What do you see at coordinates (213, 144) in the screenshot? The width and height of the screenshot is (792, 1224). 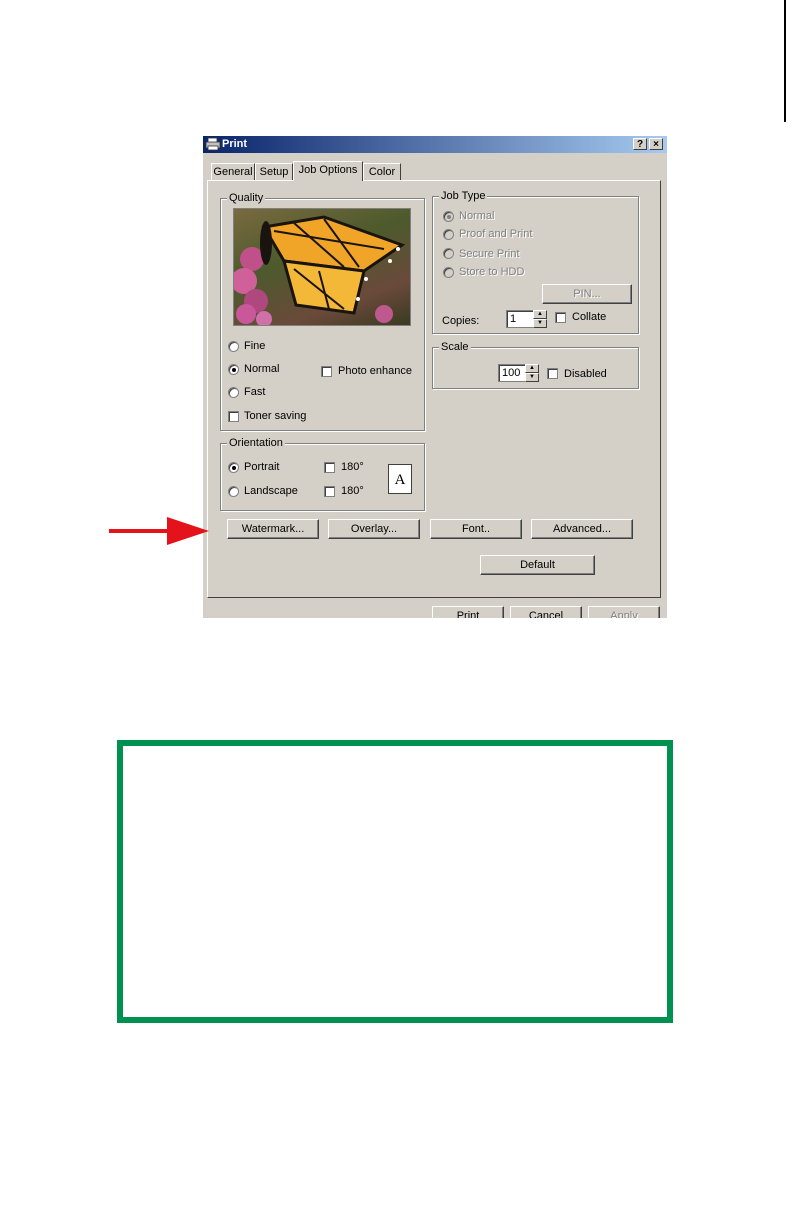 I see `printer-icon` at bounding box center [213, 144].